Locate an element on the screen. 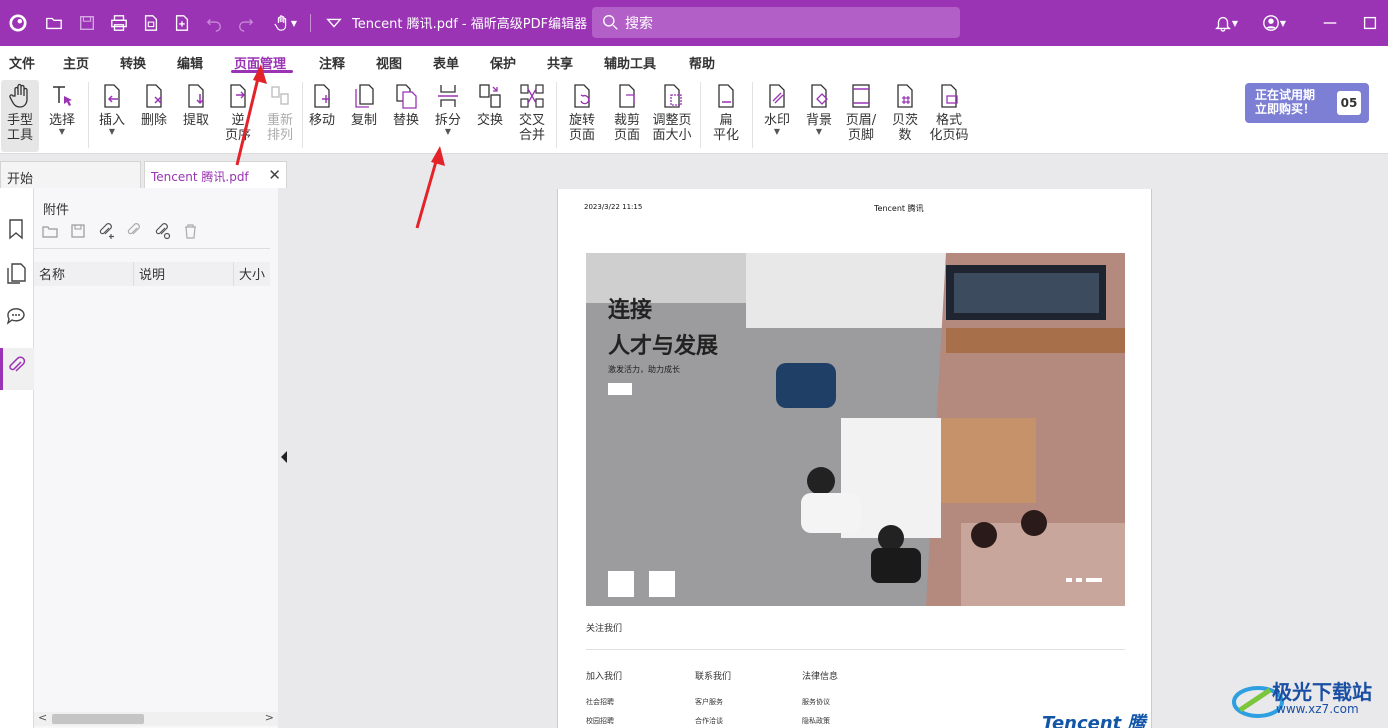 This screenshot has height=728, width=1388. redo-icon is located at coordinates (246, 23).